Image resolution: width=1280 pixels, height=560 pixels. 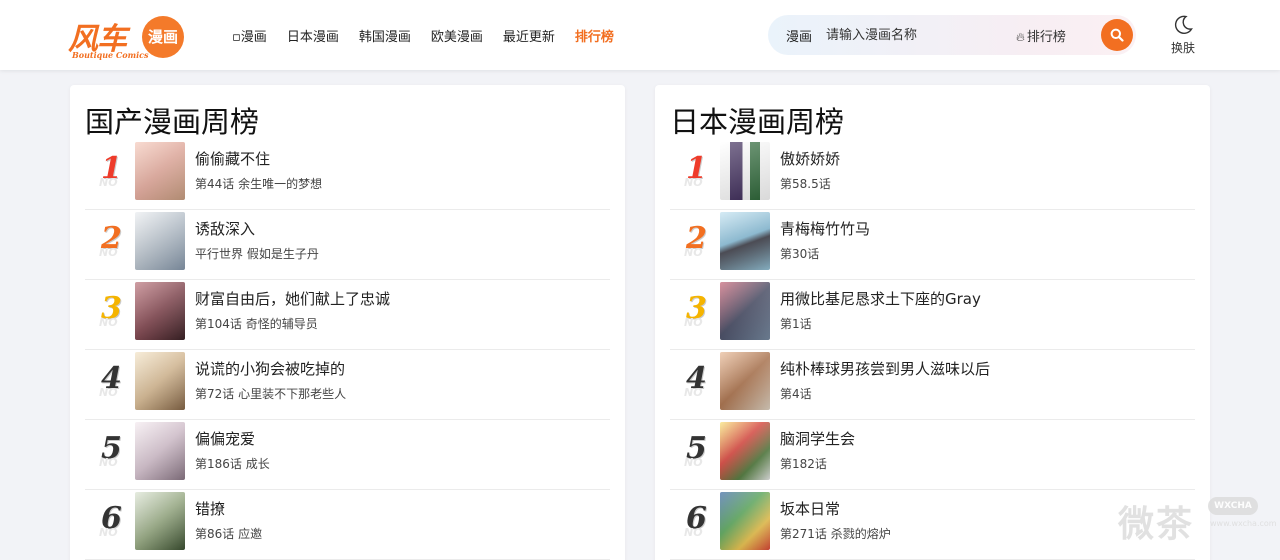 What do you see at coordinates (1046, 37) in the screenshot?
I see `search-rank-label: 排行榜` at bounding box center [1046, 37].